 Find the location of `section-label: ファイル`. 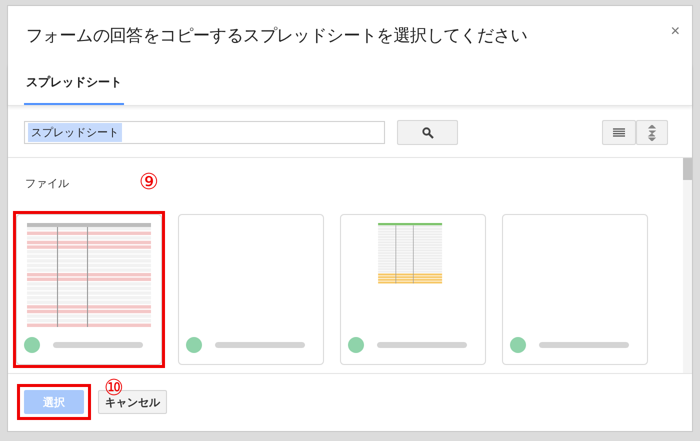

section-label: ファイル is located at coordinates (47, 183).